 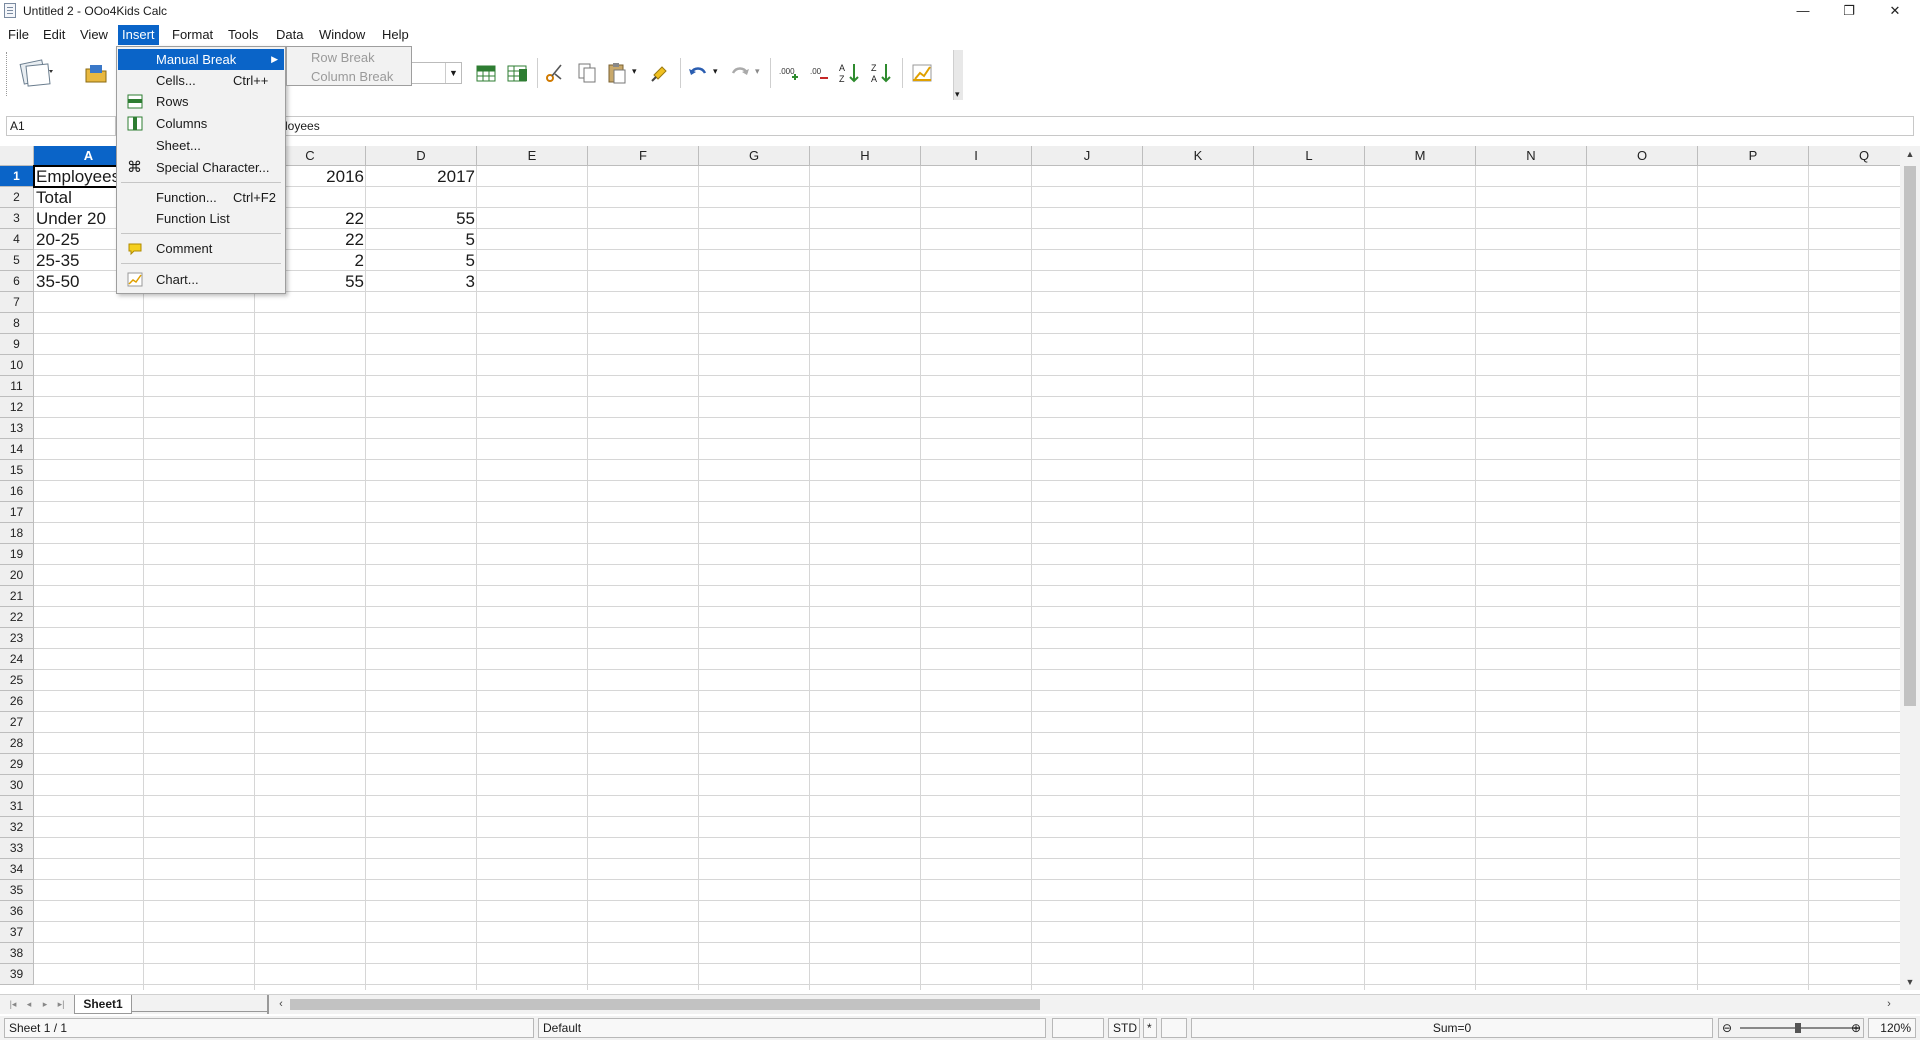 What do you see at coordinates (643, 156) in the screenshot?
I see `column-header-f: F` at bounding box center [643, 156].